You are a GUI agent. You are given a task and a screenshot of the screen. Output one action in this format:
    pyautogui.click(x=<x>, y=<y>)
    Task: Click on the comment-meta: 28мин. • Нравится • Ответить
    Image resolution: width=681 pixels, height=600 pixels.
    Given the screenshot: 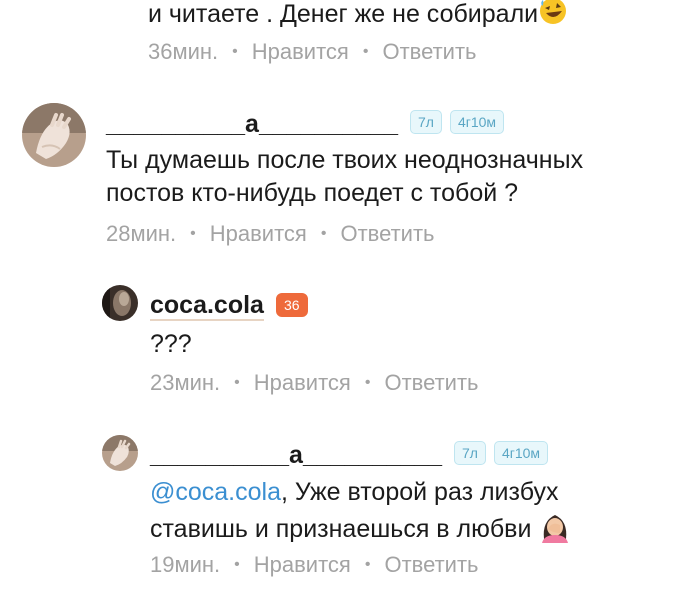 What is the action you would take?
    pyautogui.click(x=270, y=234)
    